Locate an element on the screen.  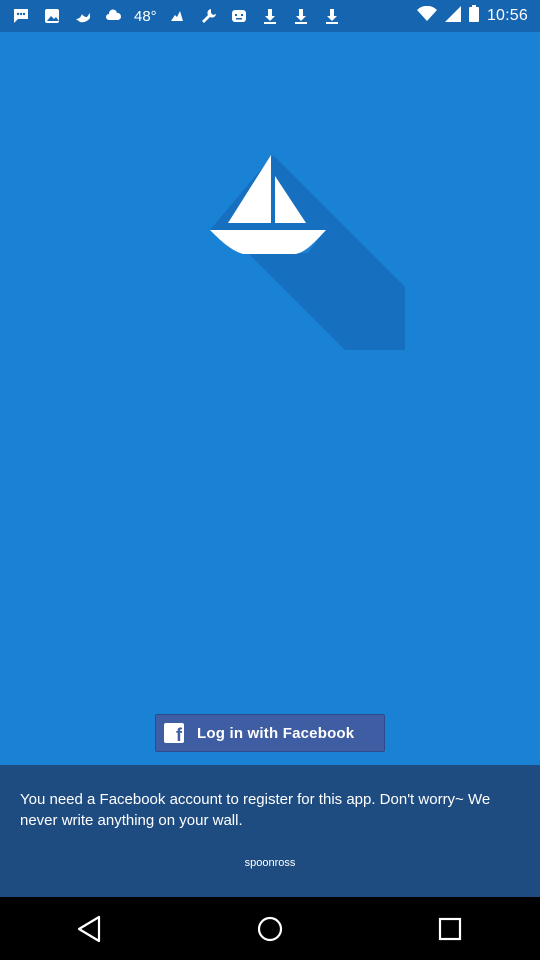
back-icon is located at coordinates (89, 928).